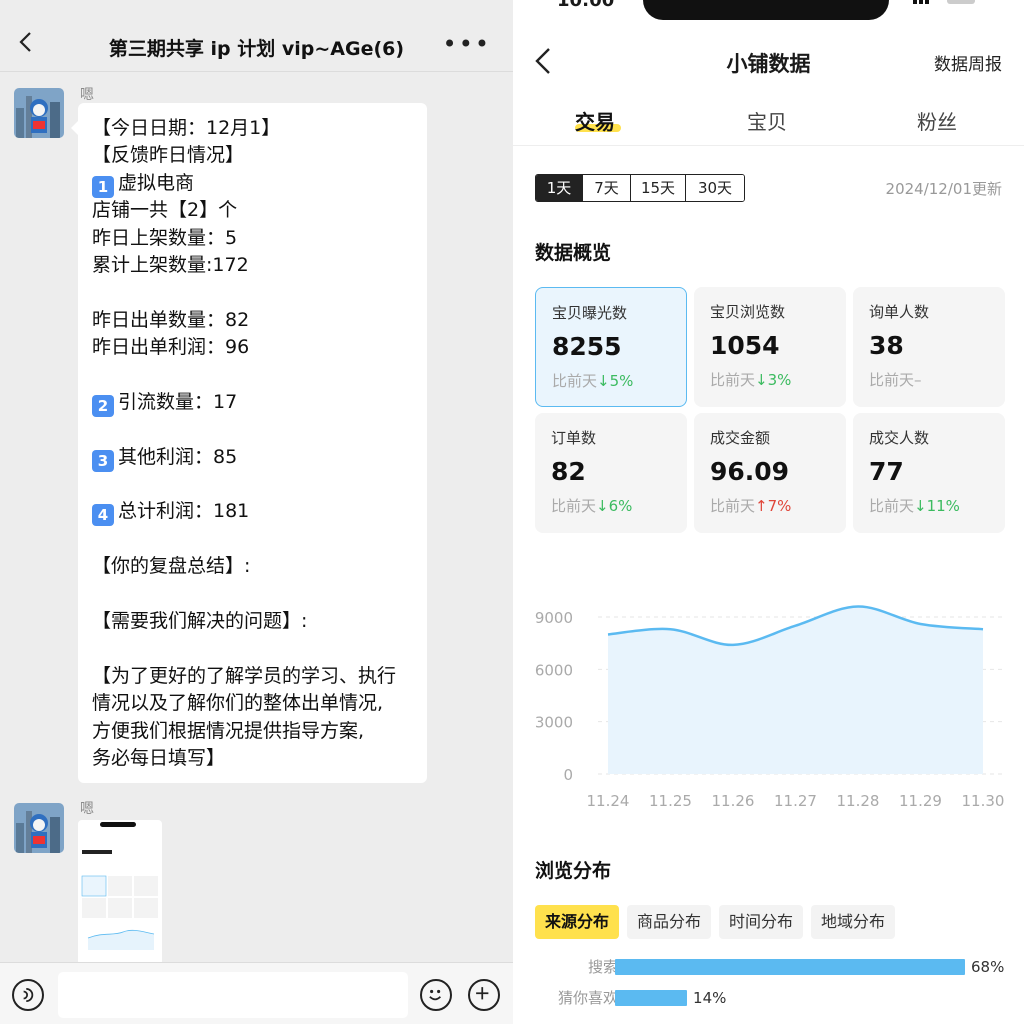 The image size is (1024, 1024). Describe the element at coordinates (886, 471) in the screenshot. I see `metric-value: 77` at that location.